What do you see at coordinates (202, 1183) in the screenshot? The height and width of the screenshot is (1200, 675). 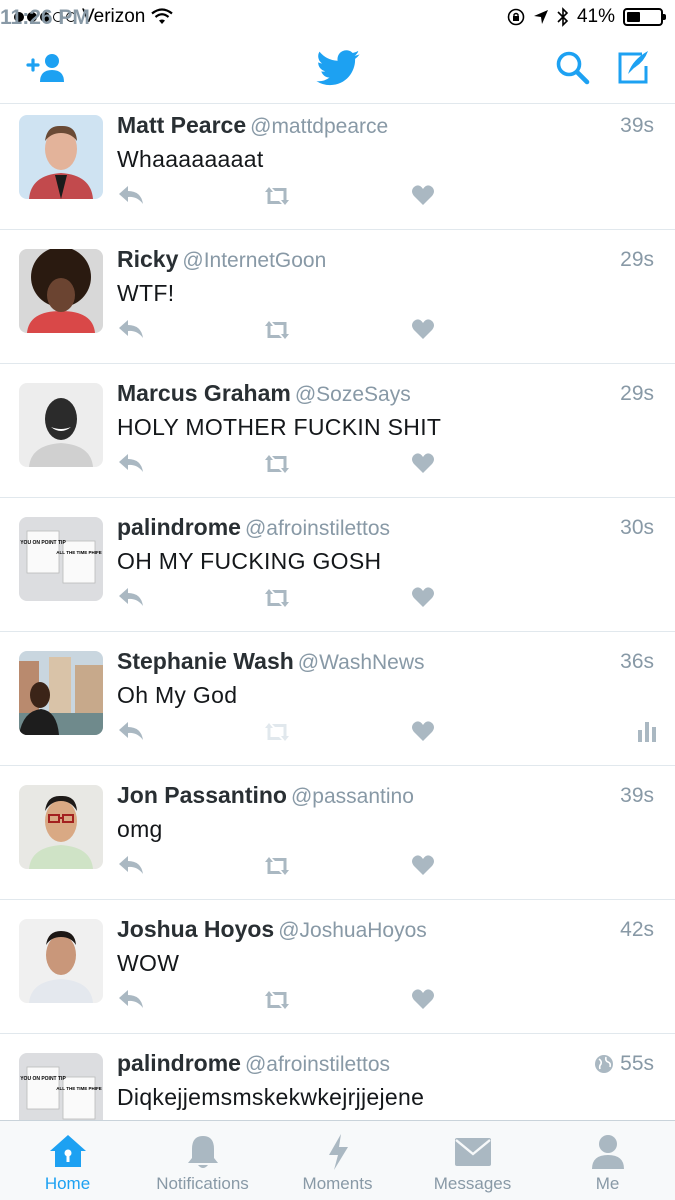 I see `tab-label: Notifications` at bounding box center [202, 1183].